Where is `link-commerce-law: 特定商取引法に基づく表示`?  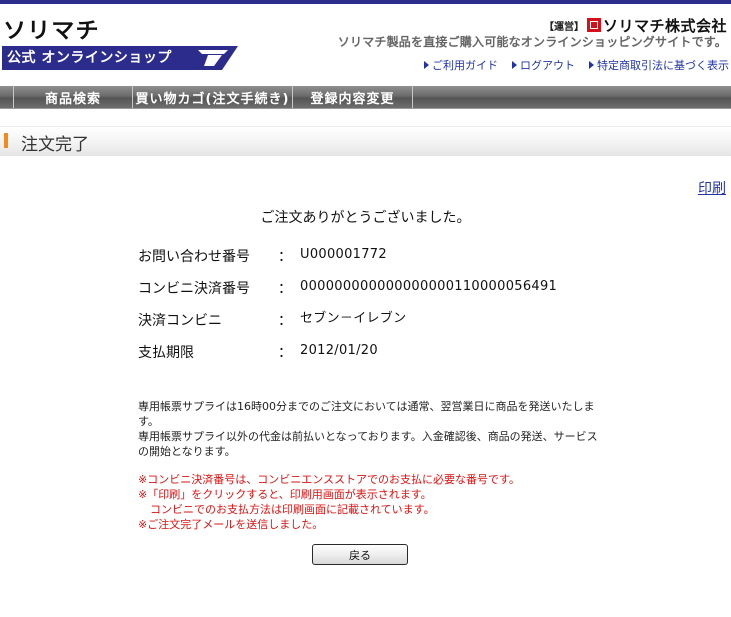
link-commerce-law: 特定商取引法に基づく表示 is located at coordinates (659, 65).